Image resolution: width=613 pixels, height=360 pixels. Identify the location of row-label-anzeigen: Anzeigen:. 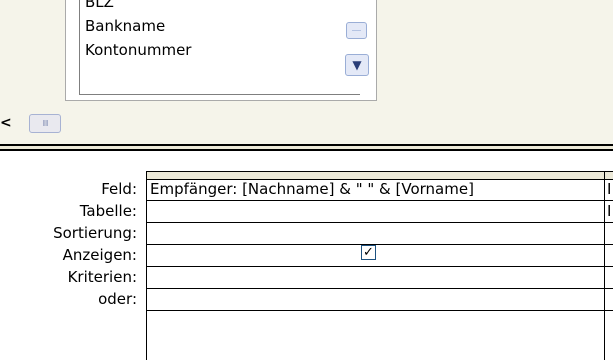
(99, 255).